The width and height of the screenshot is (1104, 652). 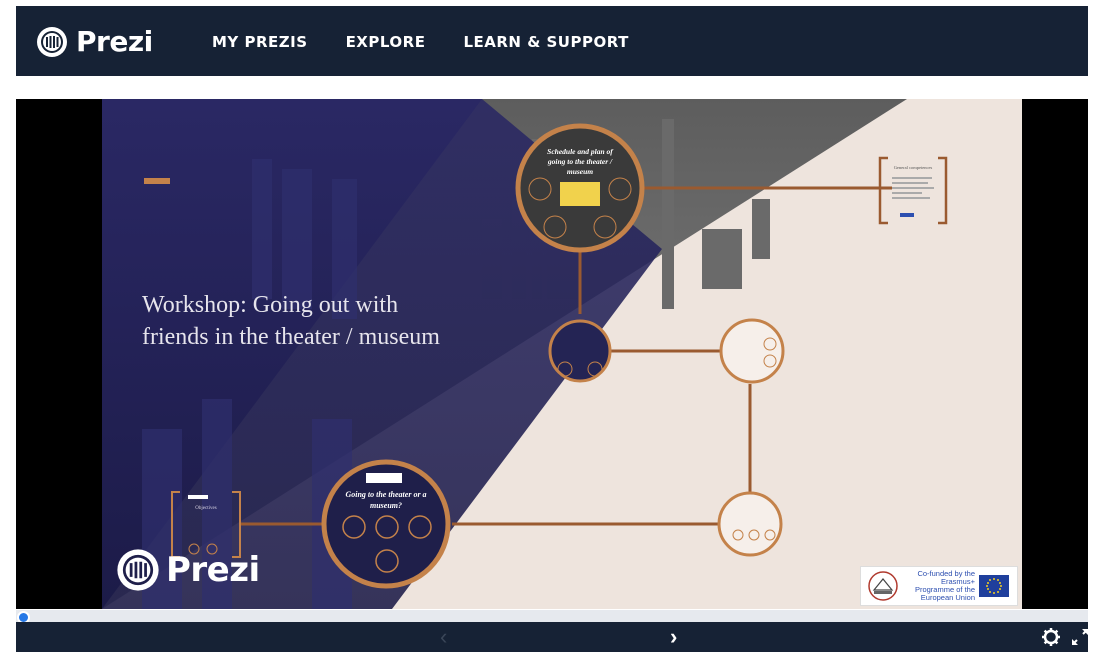 What do you see at coordinates (114, 41) in the screenshot?
I see `brand-name: Prezi` at bounding box center [114, 41].